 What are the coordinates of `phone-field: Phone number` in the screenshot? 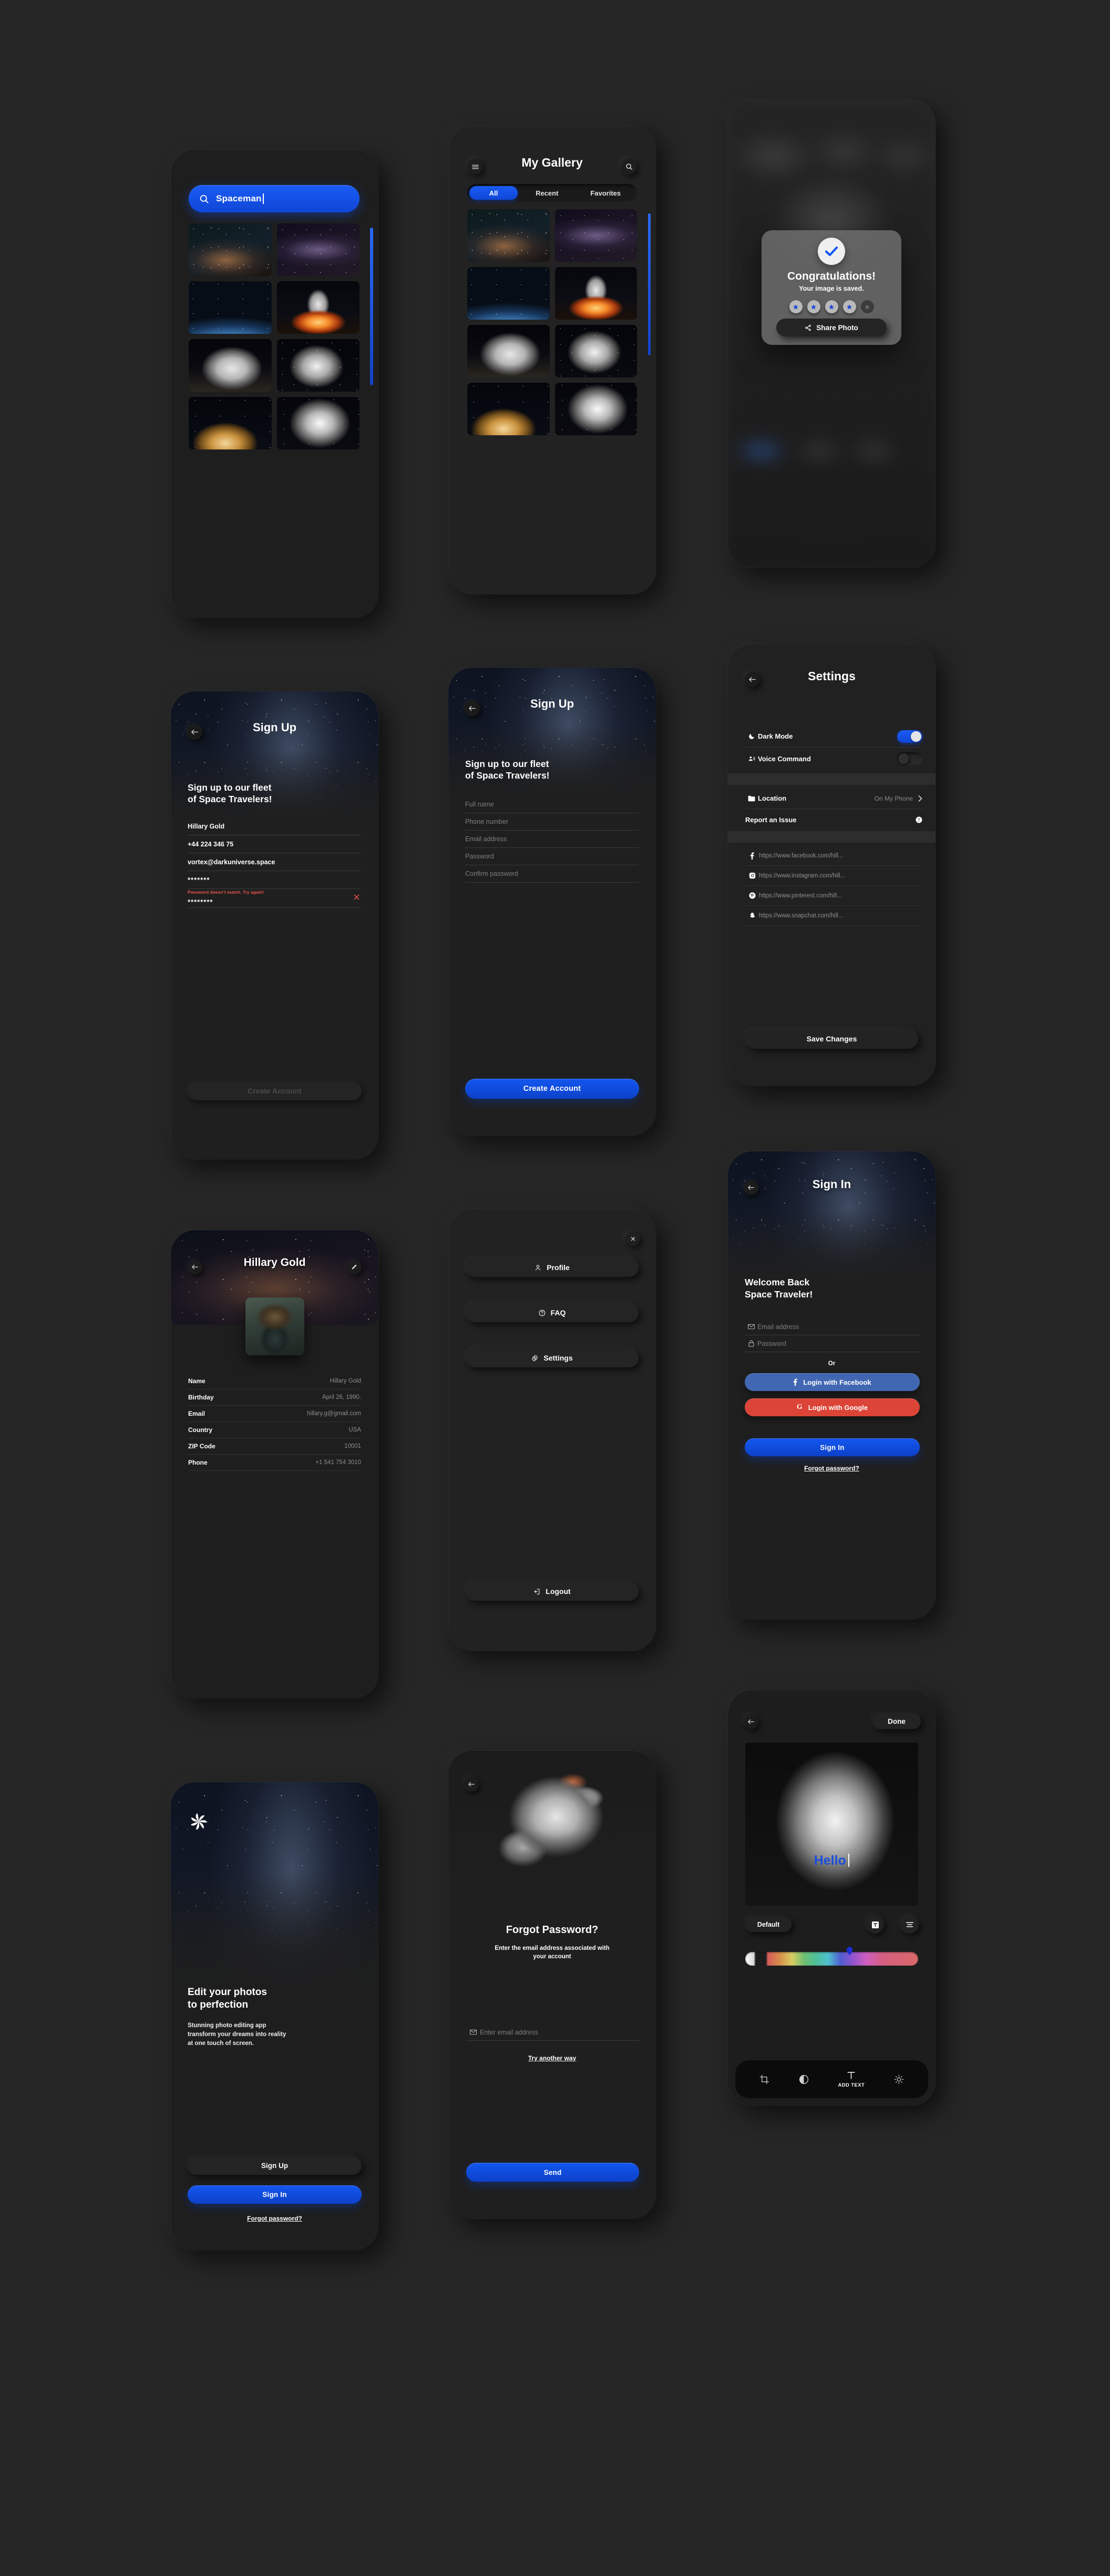 It's located at (552, 822).